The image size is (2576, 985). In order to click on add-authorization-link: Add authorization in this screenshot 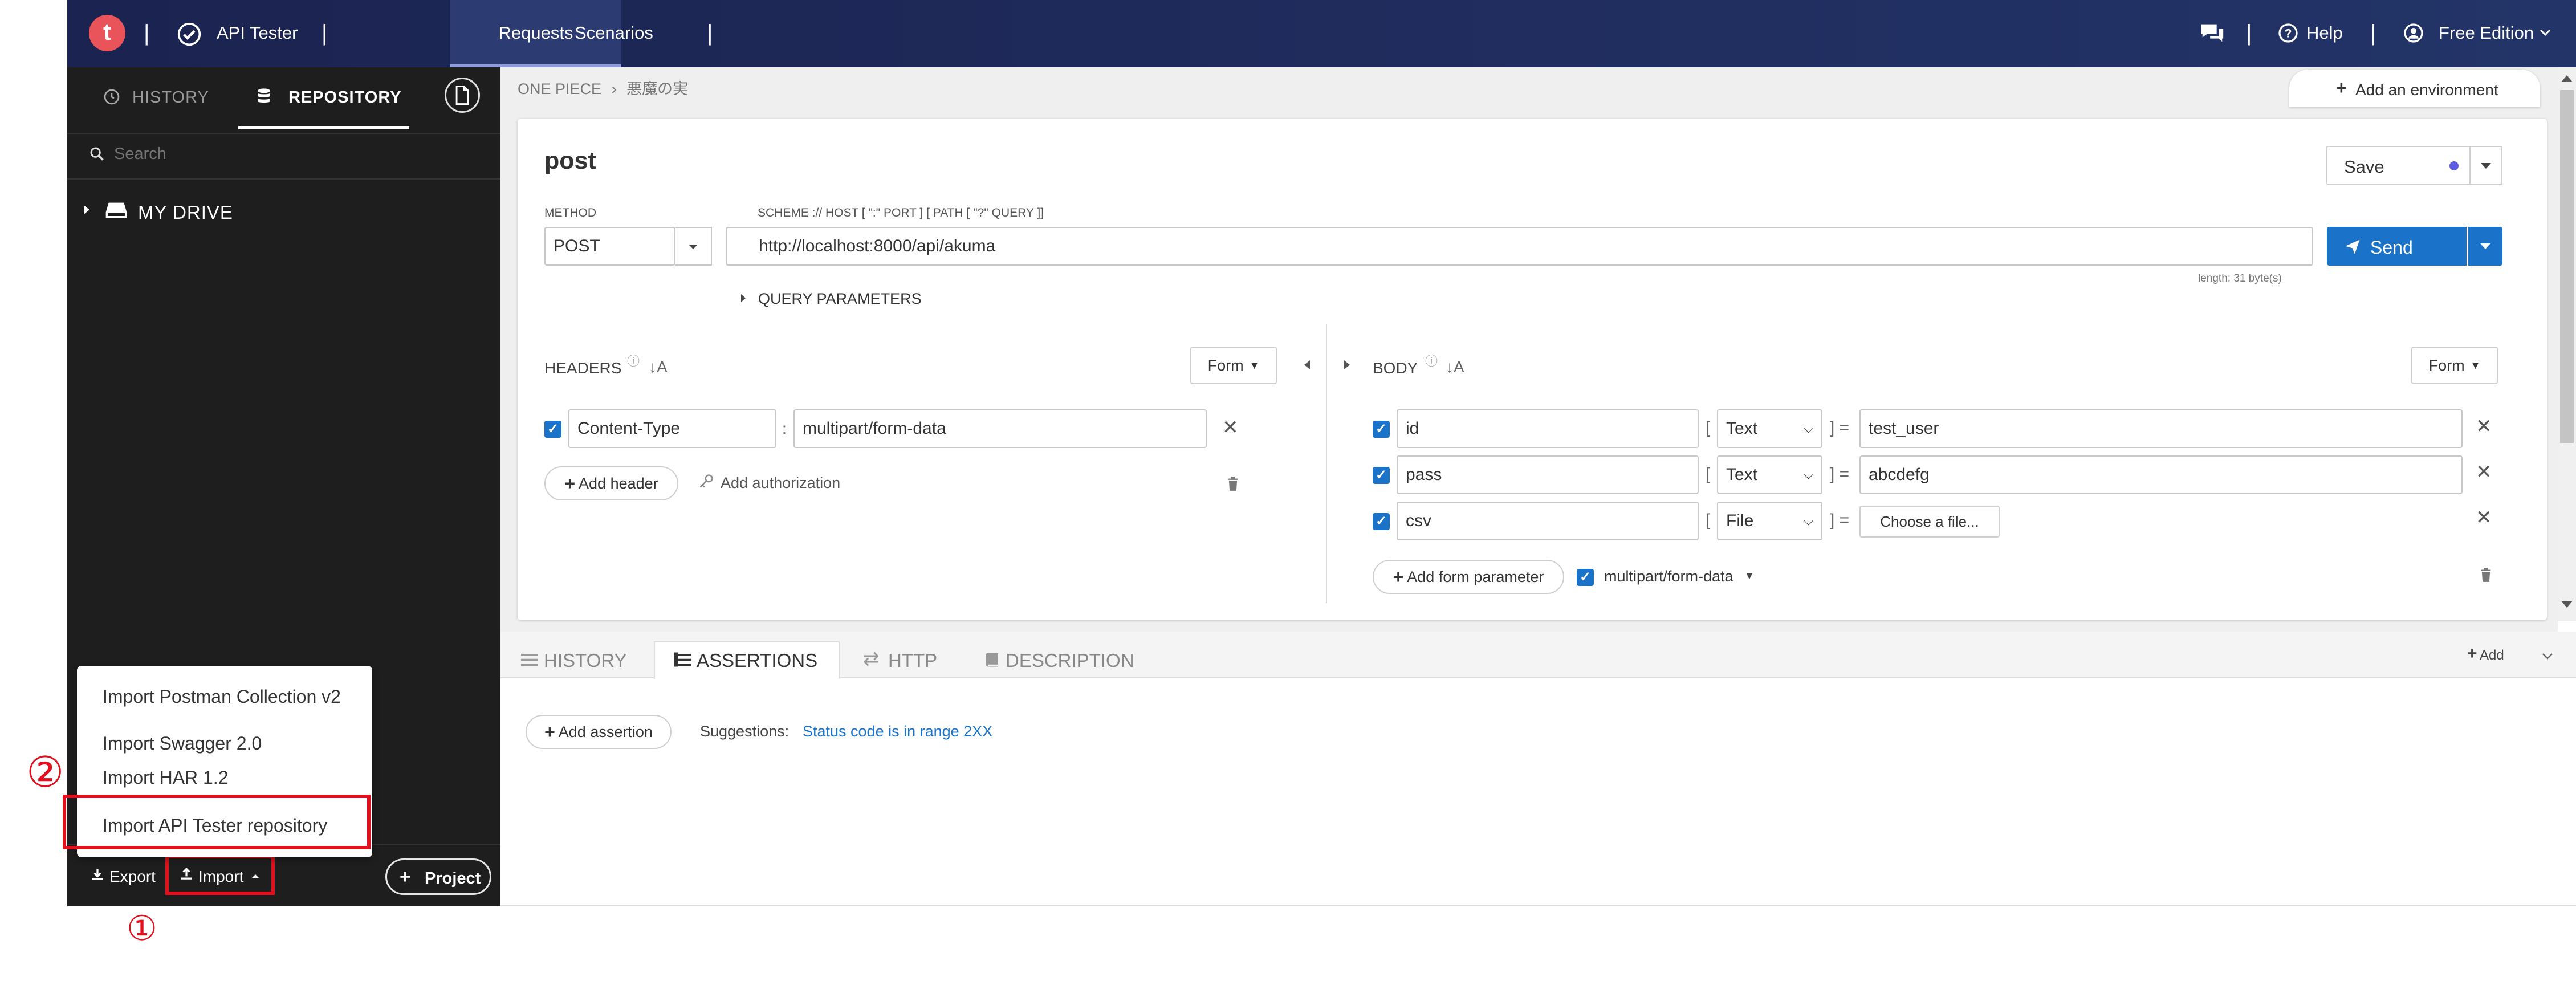, I will do `click(780, 483)`.